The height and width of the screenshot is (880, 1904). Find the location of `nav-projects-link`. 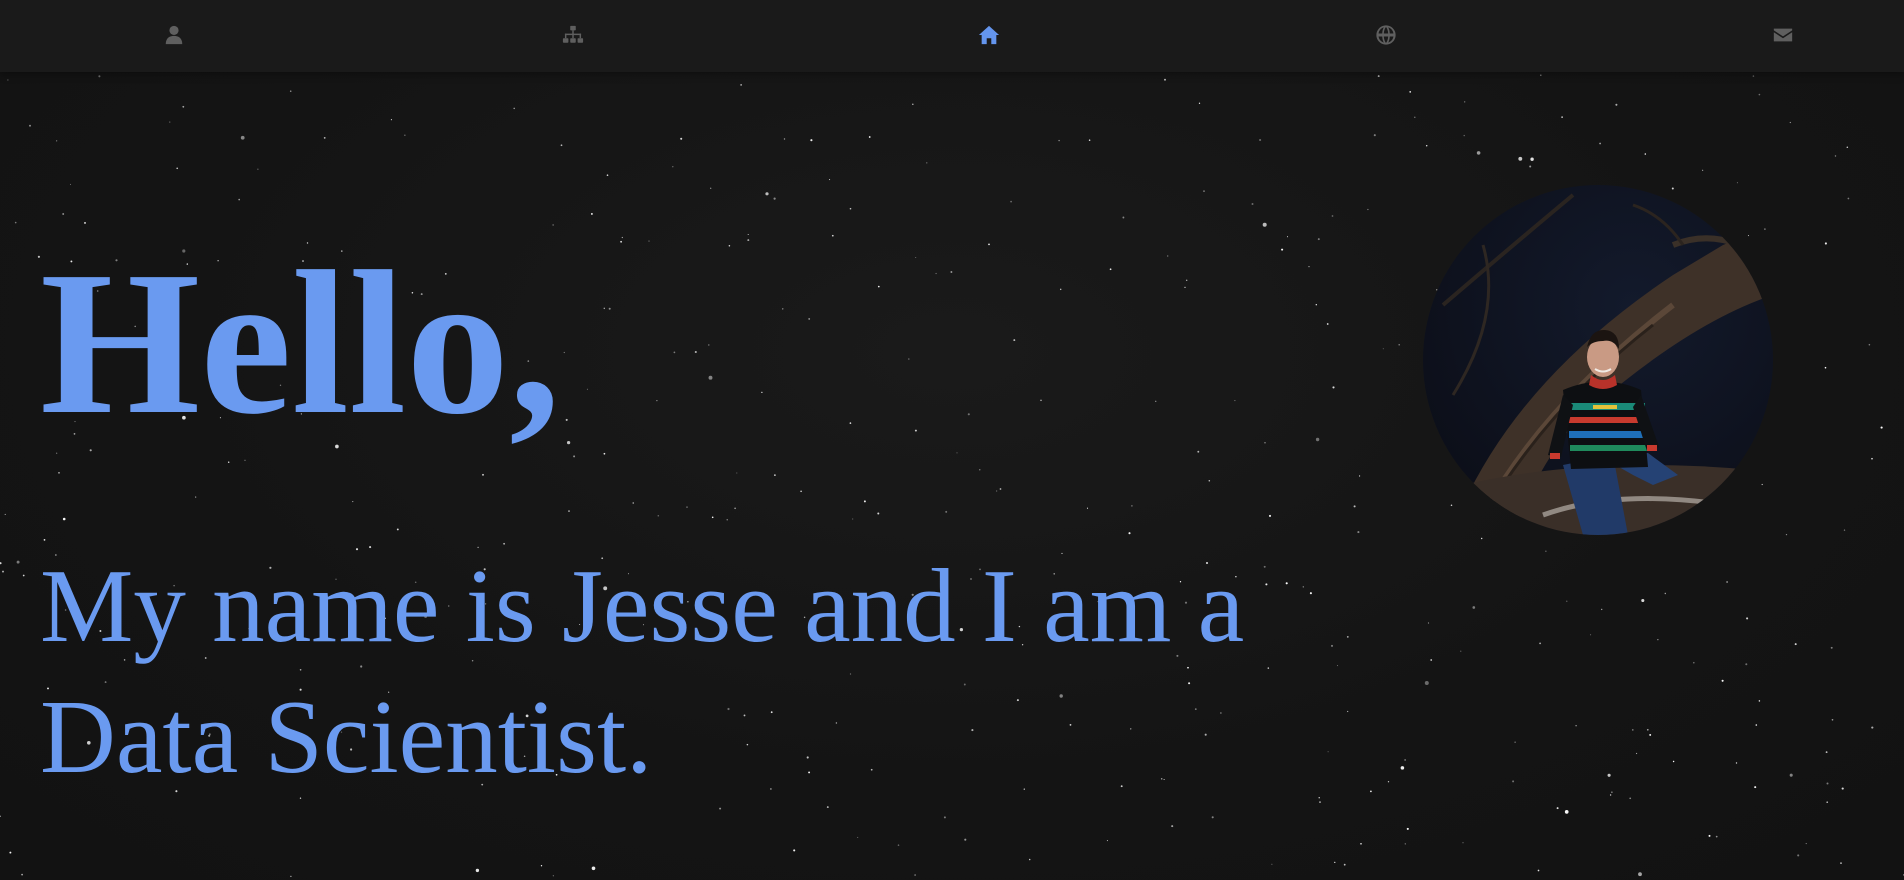

nav-projects-link is located at coordinates (573, 35).